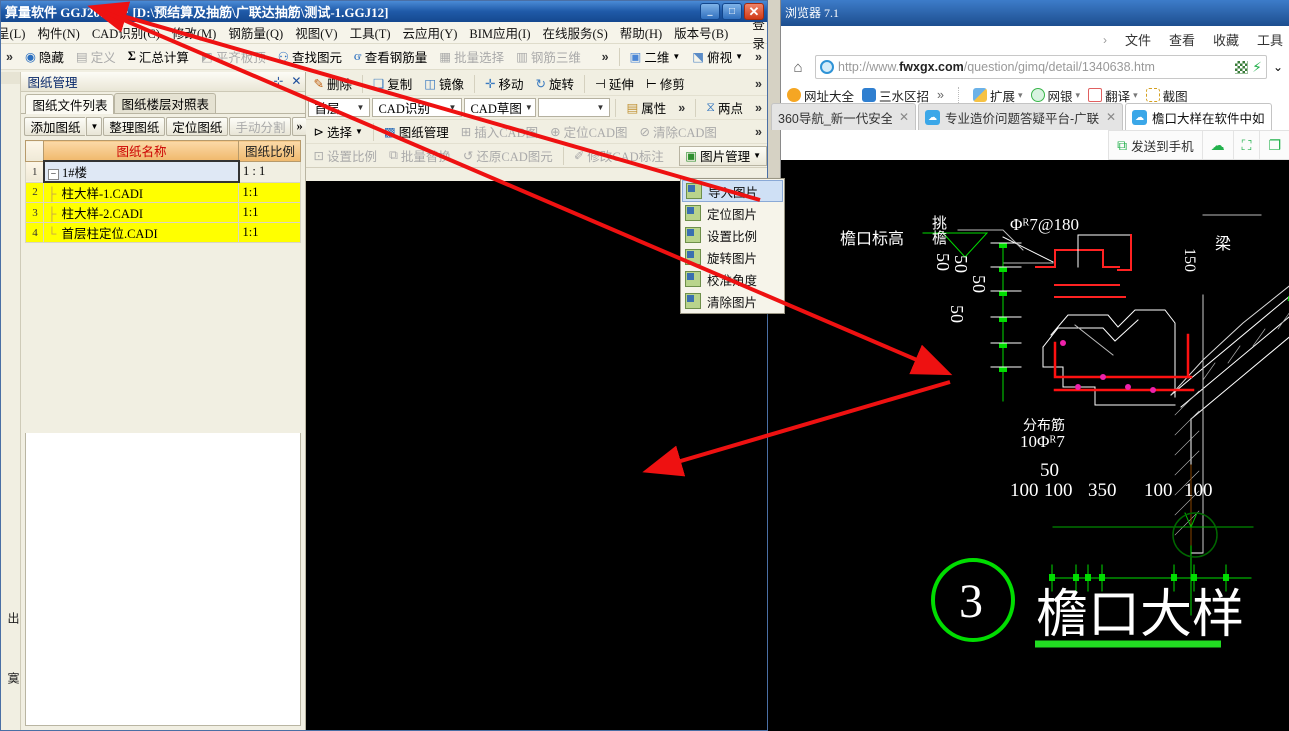 The width and height of the screenshot is (1289, 731). Describe the element at coordinates (1156, 145) in the screenshot. I see `send-to-phone-button: ⧉ 发送到手机` at that location.